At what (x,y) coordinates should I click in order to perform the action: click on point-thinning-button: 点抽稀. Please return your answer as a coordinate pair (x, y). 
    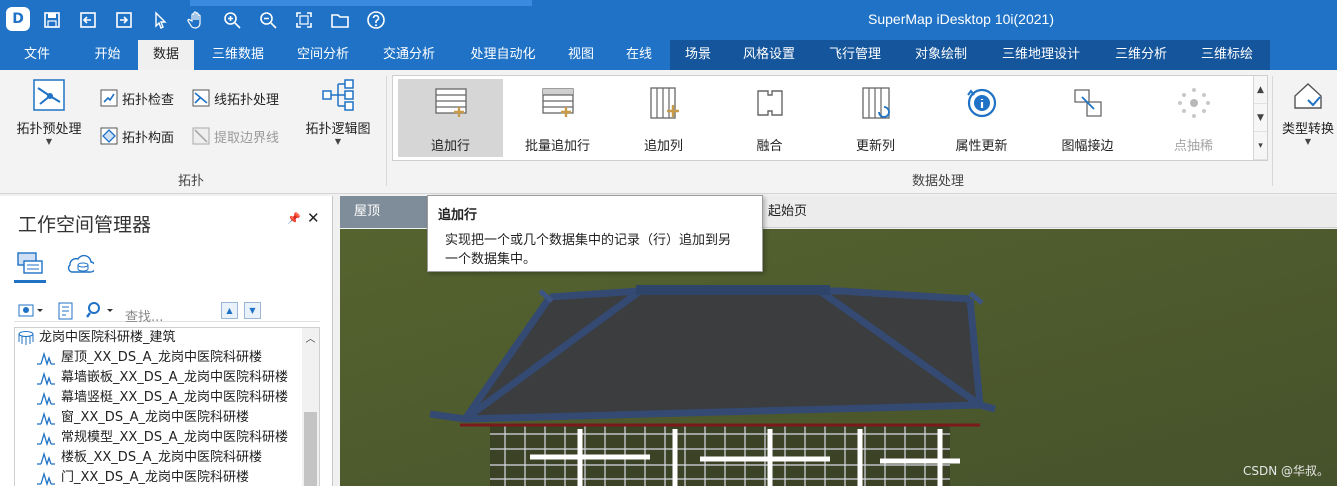
    Looking at the image, I should click on (1193, 118).